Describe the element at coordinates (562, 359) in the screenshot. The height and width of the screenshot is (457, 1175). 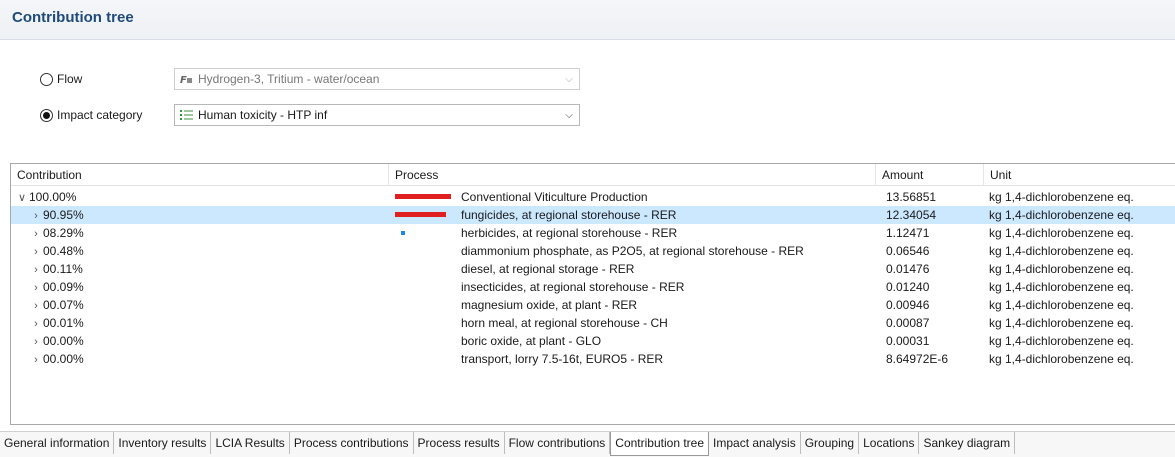
I see `process-cell: transport, lorry 7.5-16t, EURO5 - RER` at that location.